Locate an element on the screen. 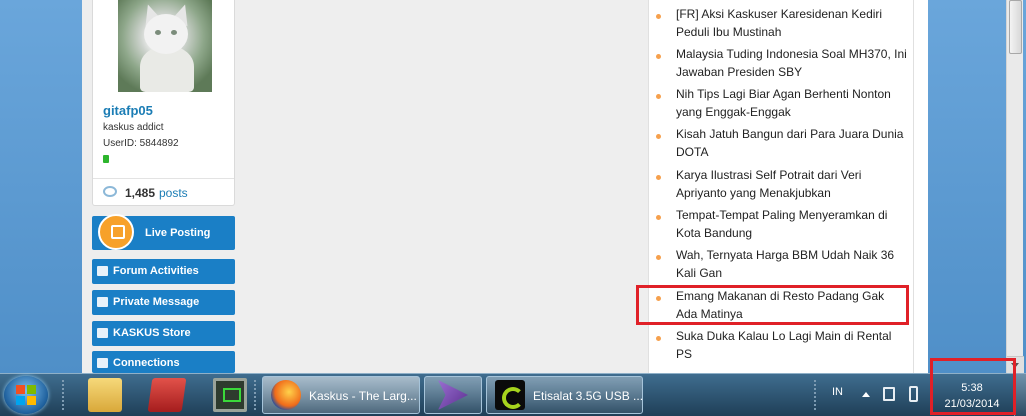 The height and width of the screenshot is (416, 1026). live-posting-button: Live Posting is located at coordinates (163, 232).